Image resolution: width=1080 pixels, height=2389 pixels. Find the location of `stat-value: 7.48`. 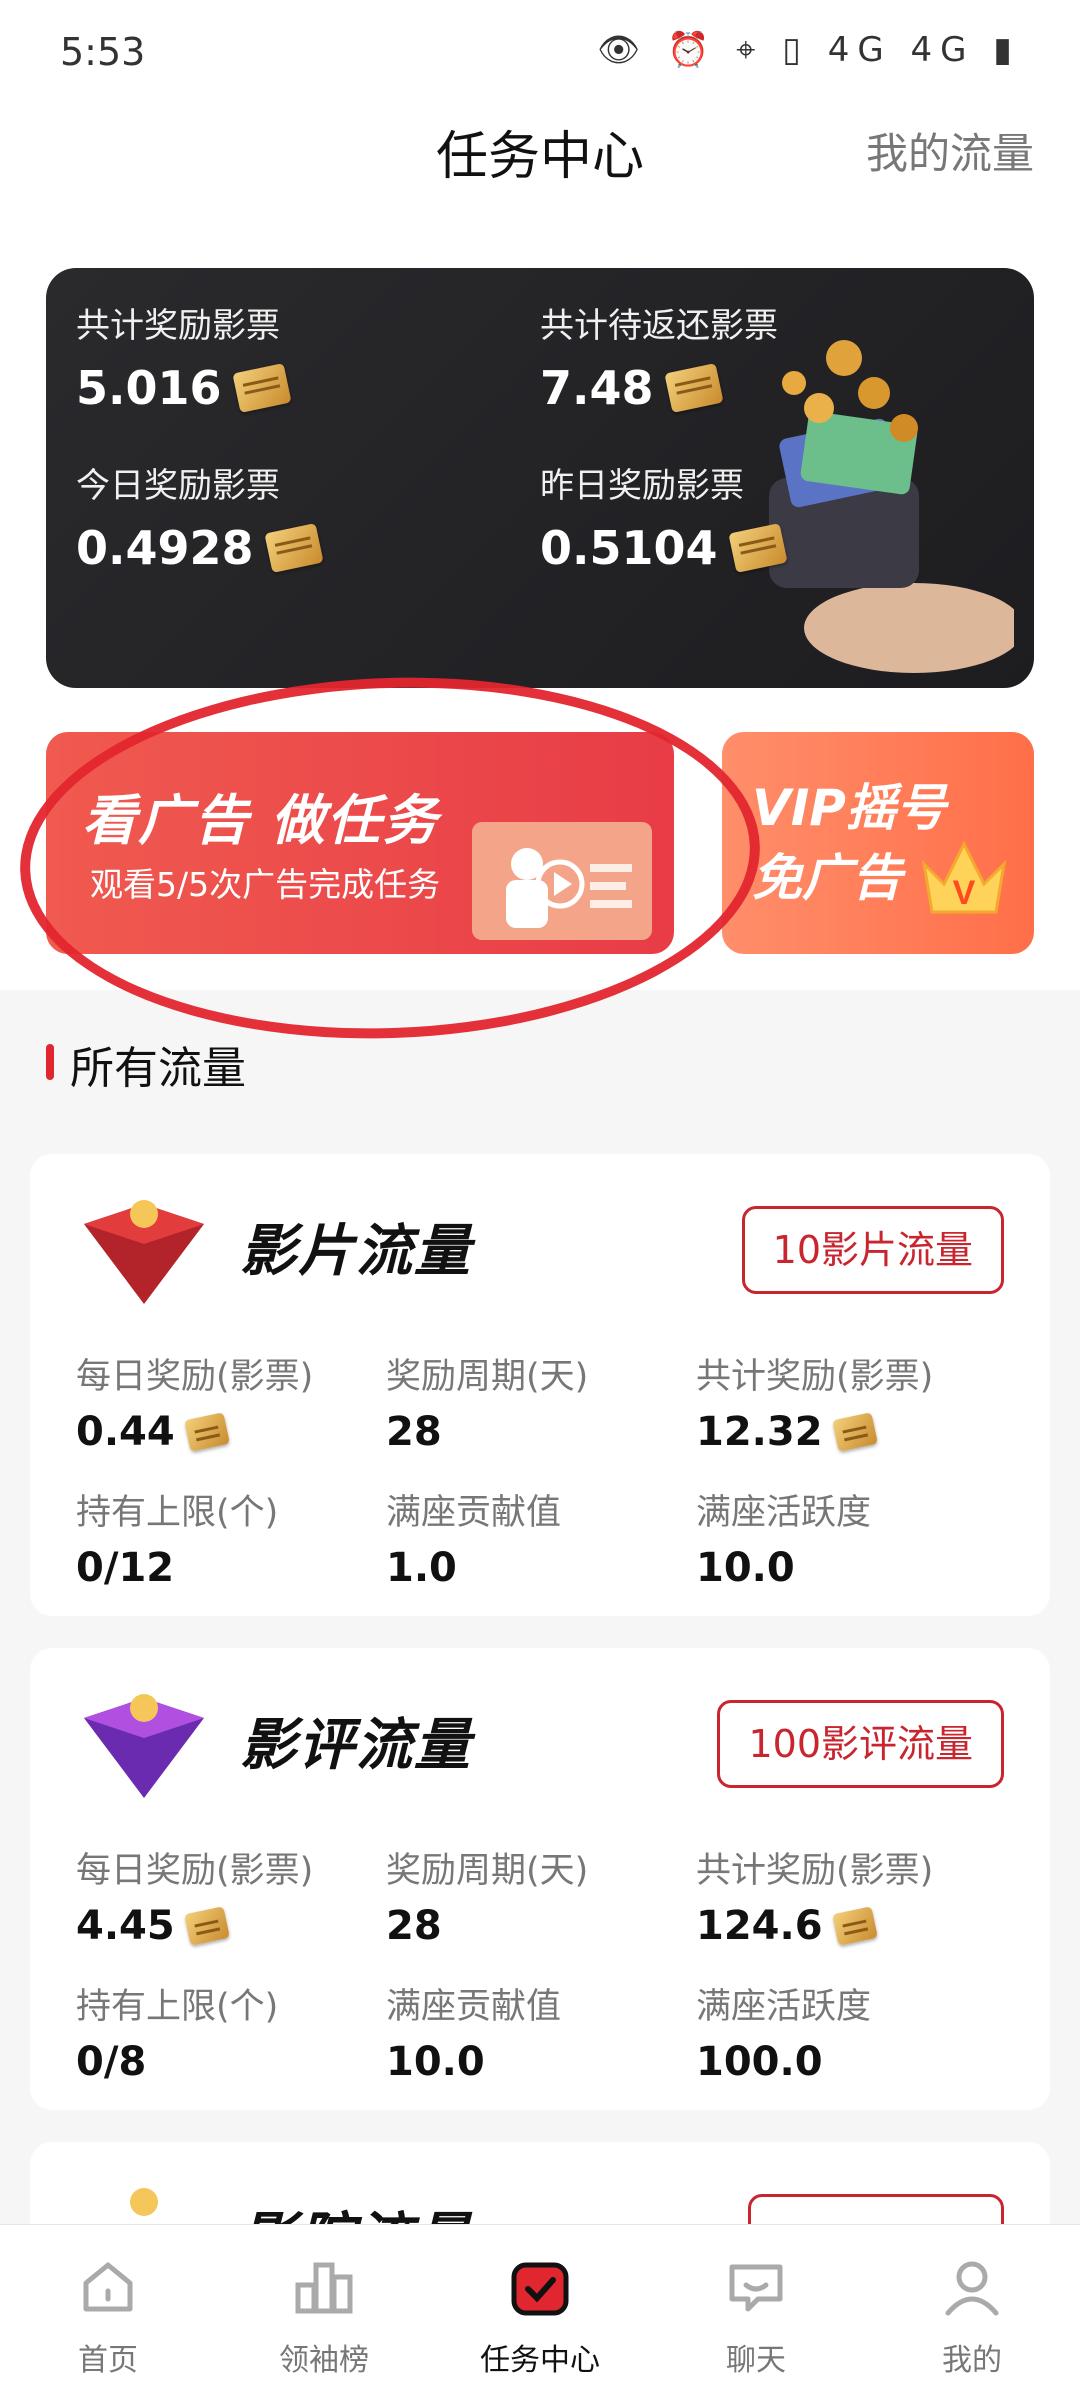

stat-value: 7.48 is located at coordinates (597, 388).